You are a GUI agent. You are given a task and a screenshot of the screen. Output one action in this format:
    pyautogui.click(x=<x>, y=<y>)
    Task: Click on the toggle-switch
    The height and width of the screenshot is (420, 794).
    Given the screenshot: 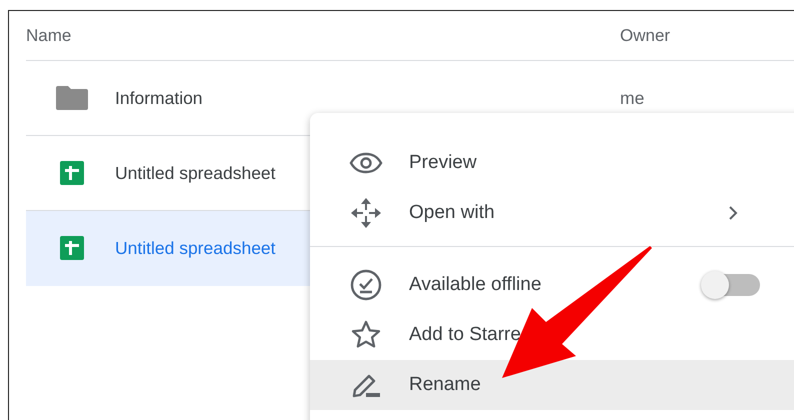 What is the action you would take?
    pyautogui.click(x=732, y=285)
    